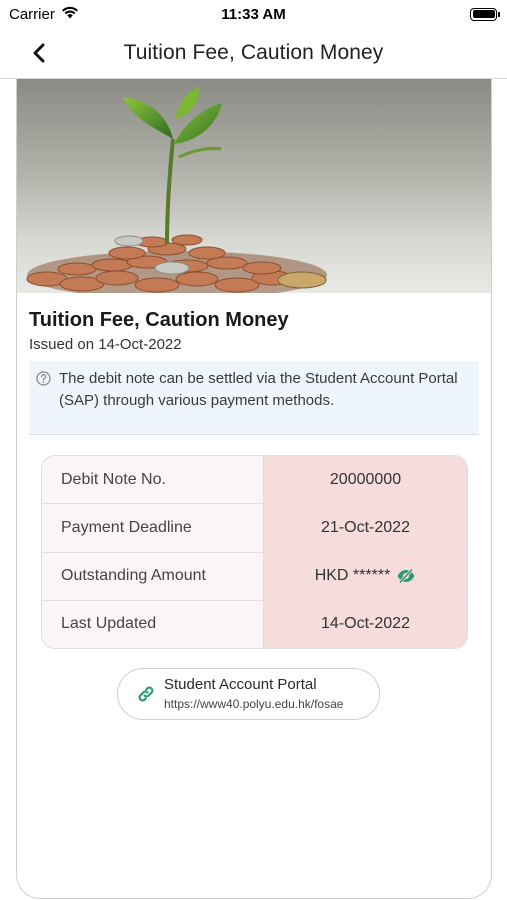  I want to click on row-value: 20000000, so click(365, 480).